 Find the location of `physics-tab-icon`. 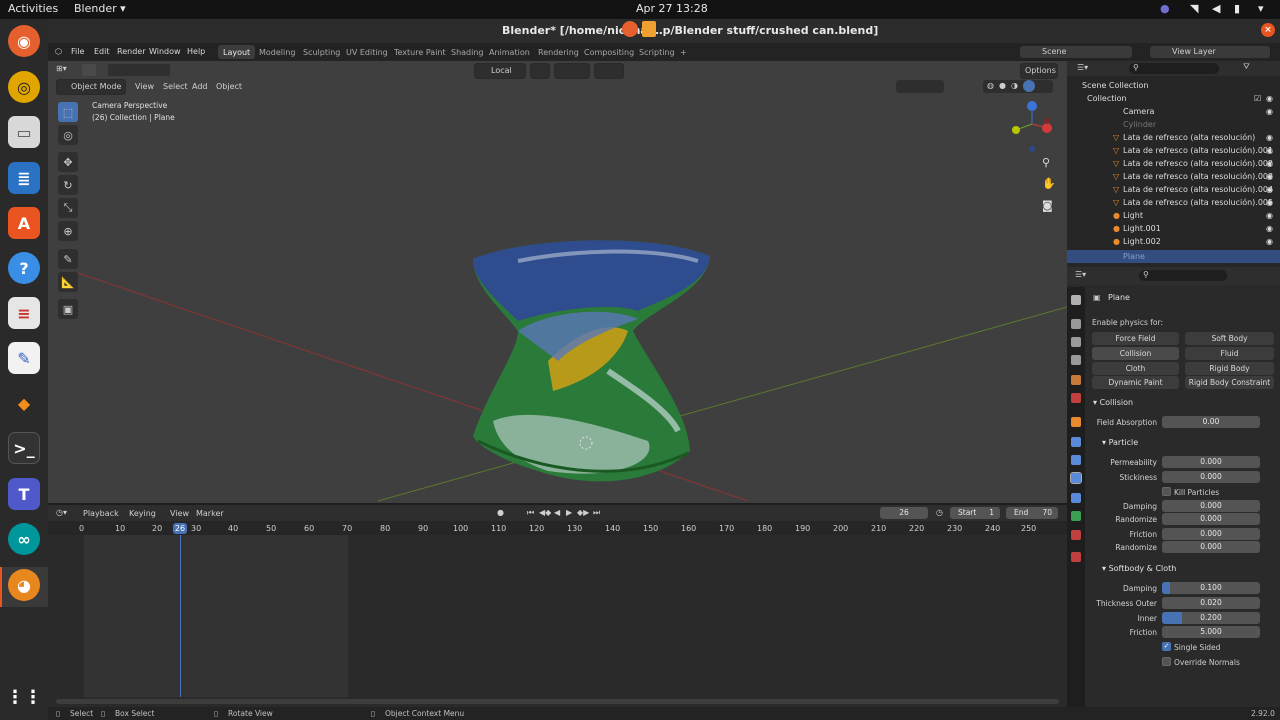

physics-tab-icon is located at coordinates (1076, 478).